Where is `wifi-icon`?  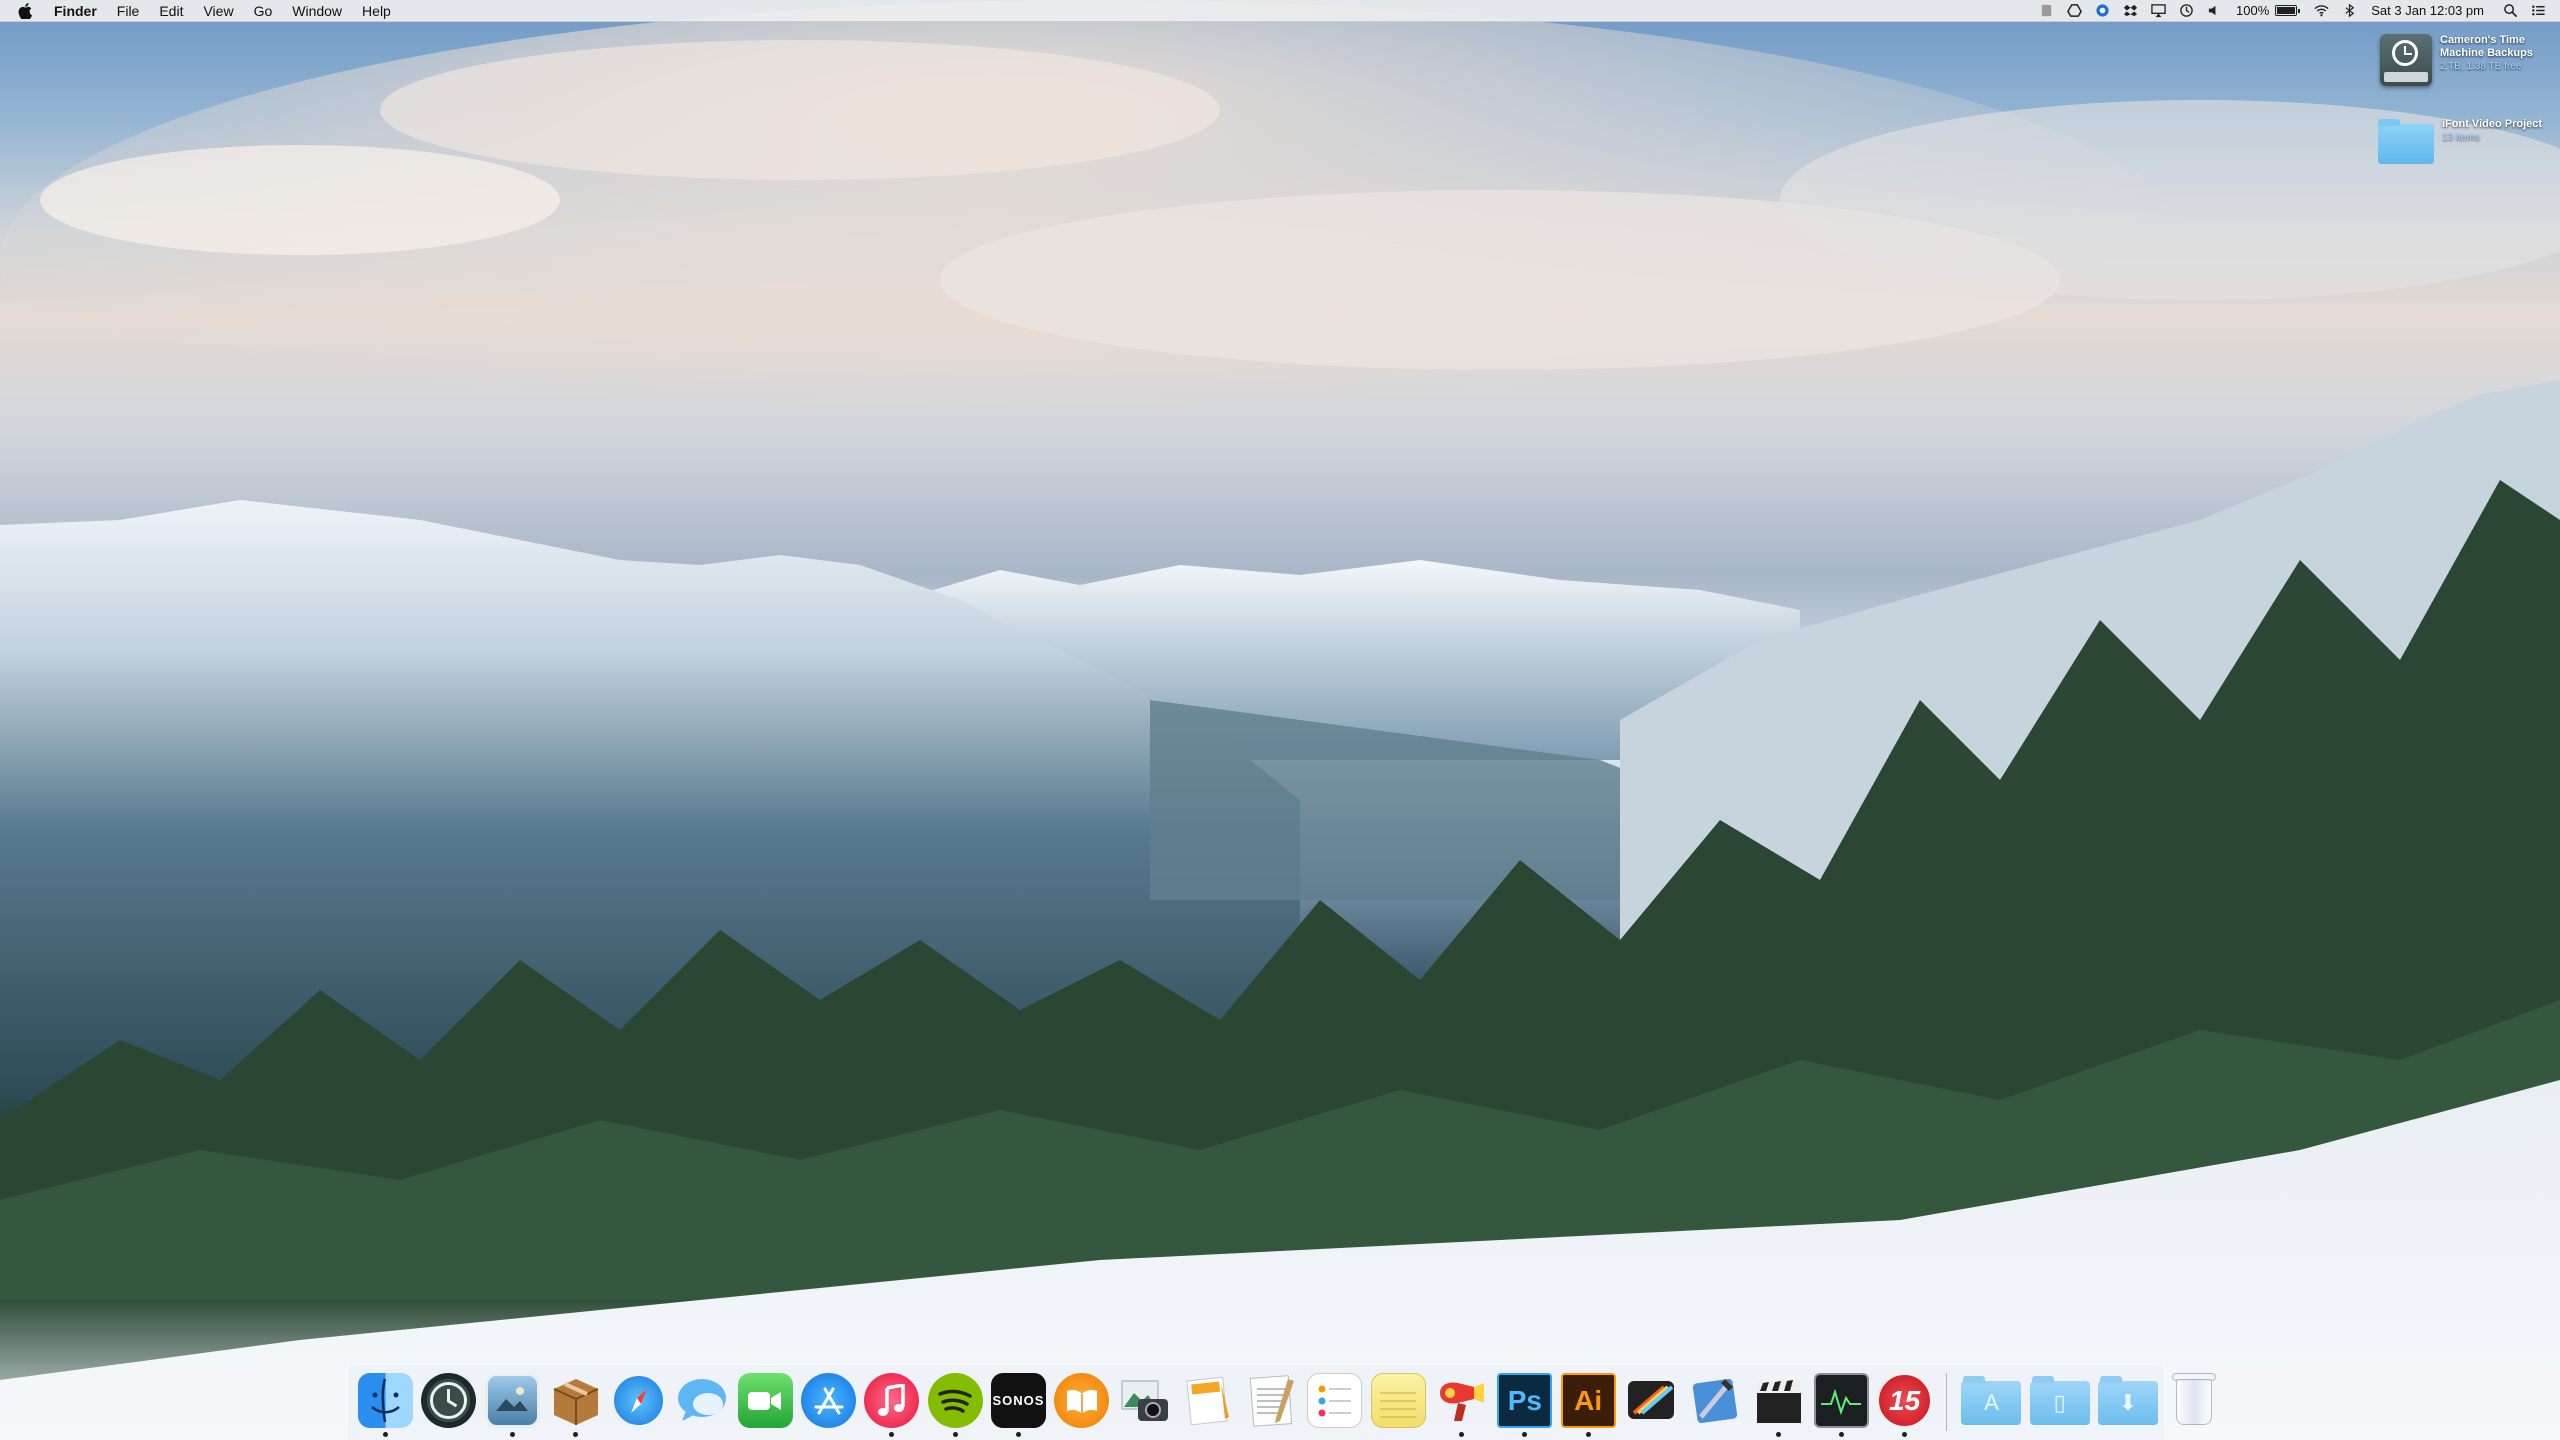
wifi-icon is located at coordinates (2321, 11).